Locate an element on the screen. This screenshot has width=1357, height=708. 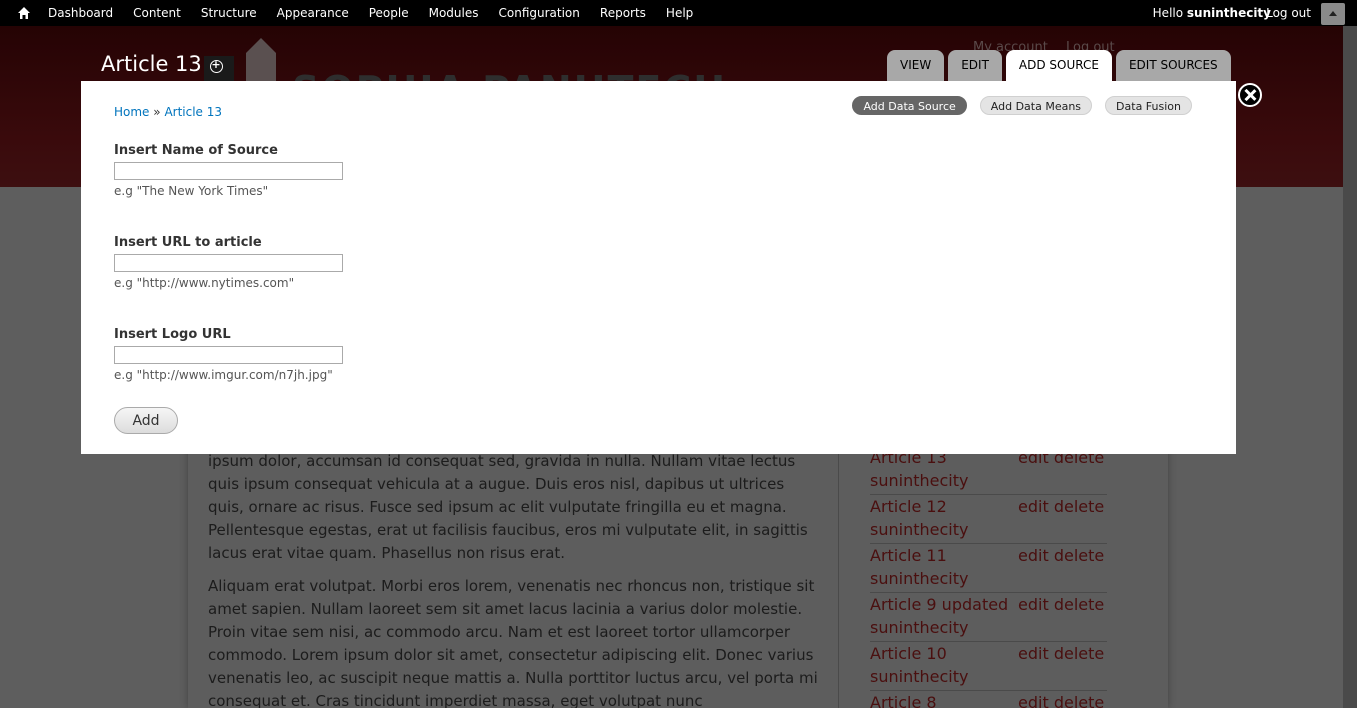
tab-add-source: Add source is located at coordinates (1058, 65).